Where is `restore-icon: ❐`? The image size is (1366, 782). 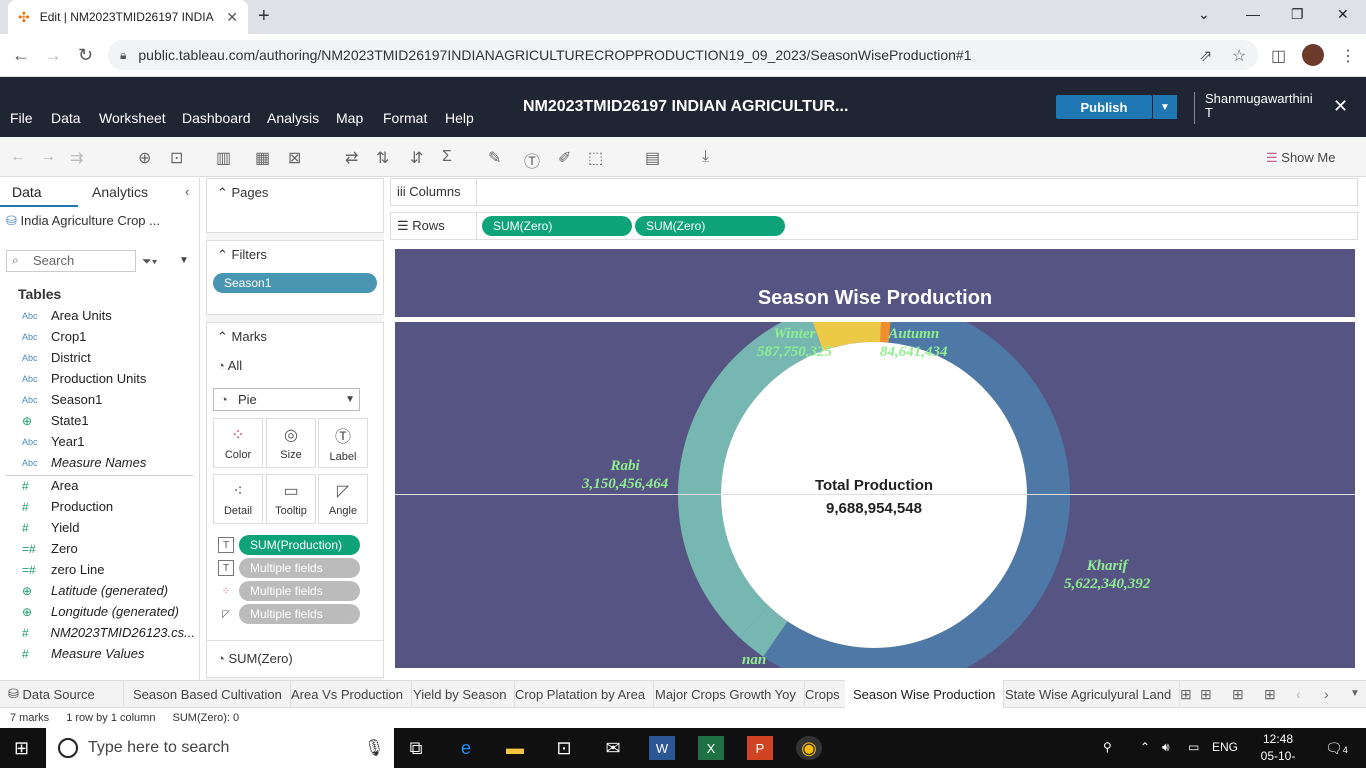 restore-icon: ❐ is located at coordinates (1297, 14).